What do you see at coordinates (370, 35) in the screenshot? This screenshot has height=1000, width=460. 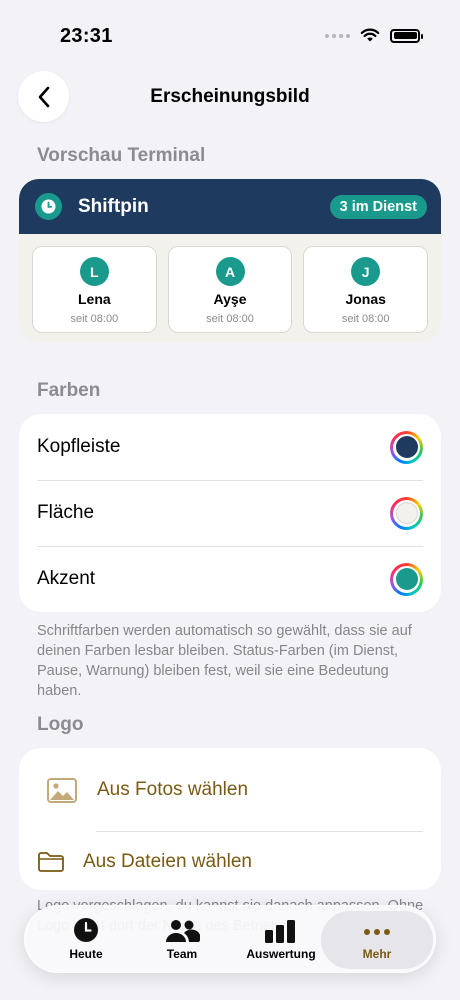 I see `wifi-icon` at bounding box center [370, 35].